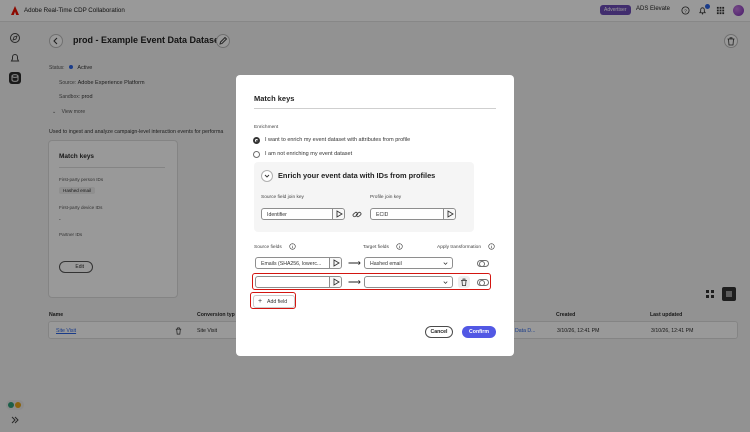 The height and width of the screenshot is (432, 750). Describe the element at coordinates (483, 282) in the screenshot. I see `row2-transformation-toggle` at that location.